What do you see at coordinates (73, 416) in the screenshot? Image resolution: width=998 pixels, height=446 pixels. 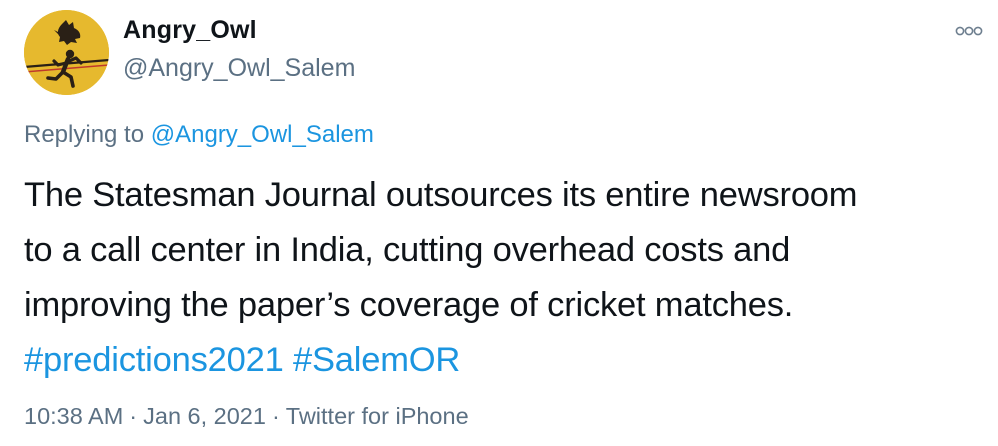 I see `tweet-time: 10:38 AM` at bounding box center [73, 416].